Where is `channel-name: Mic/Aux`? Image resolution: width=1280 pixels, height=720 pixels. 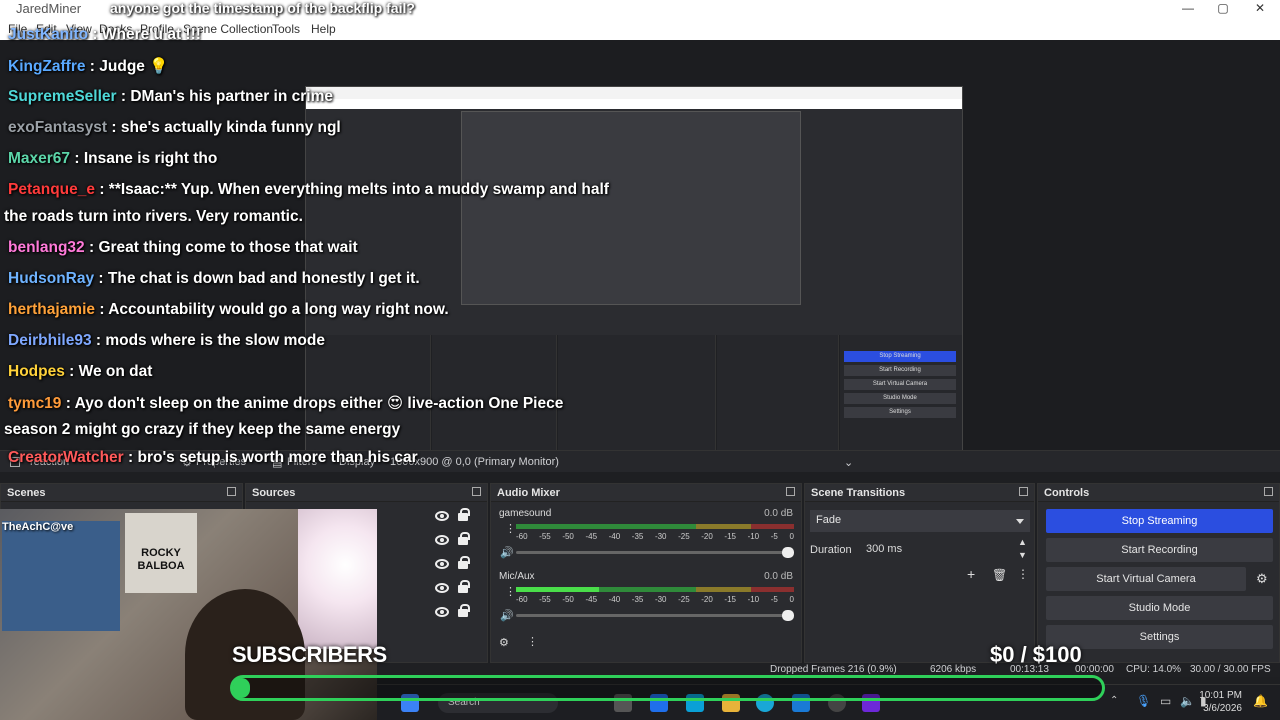
channel-name: Mic/Aux is located at coordinates (517, 576).